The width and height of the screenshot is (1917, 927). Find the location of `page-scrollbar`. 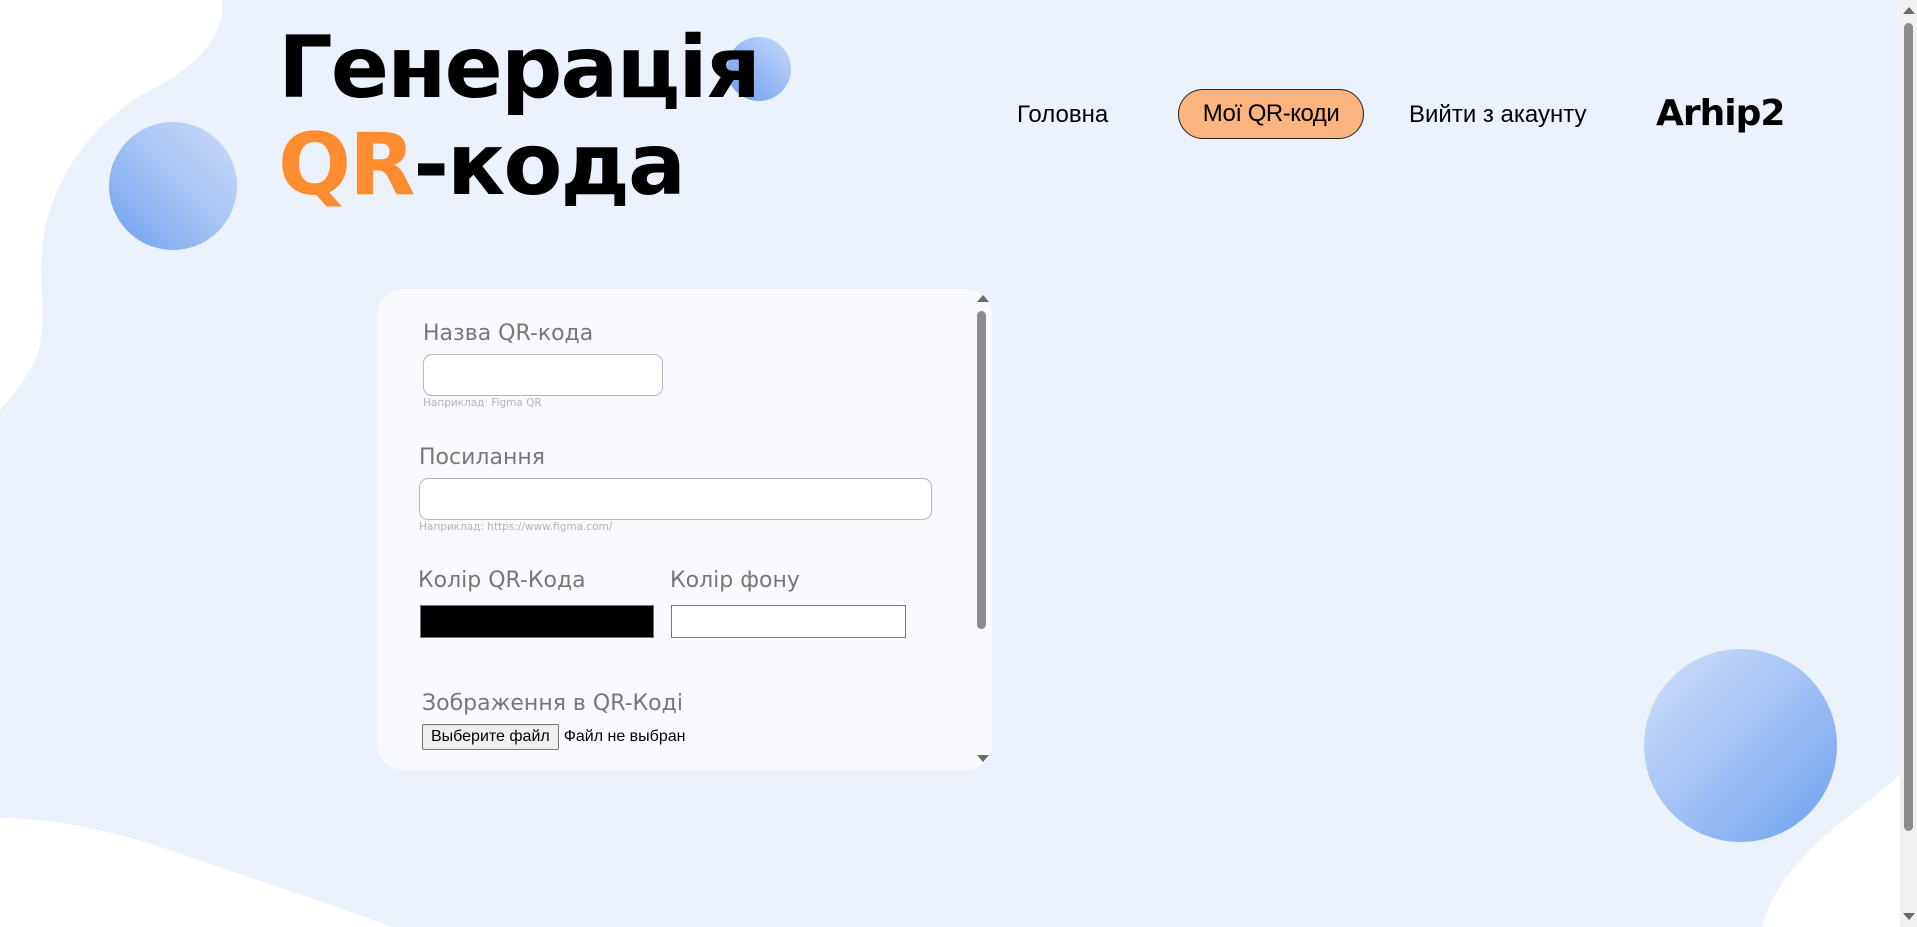

page-scrollbar is located at coordinates (1908, 463).